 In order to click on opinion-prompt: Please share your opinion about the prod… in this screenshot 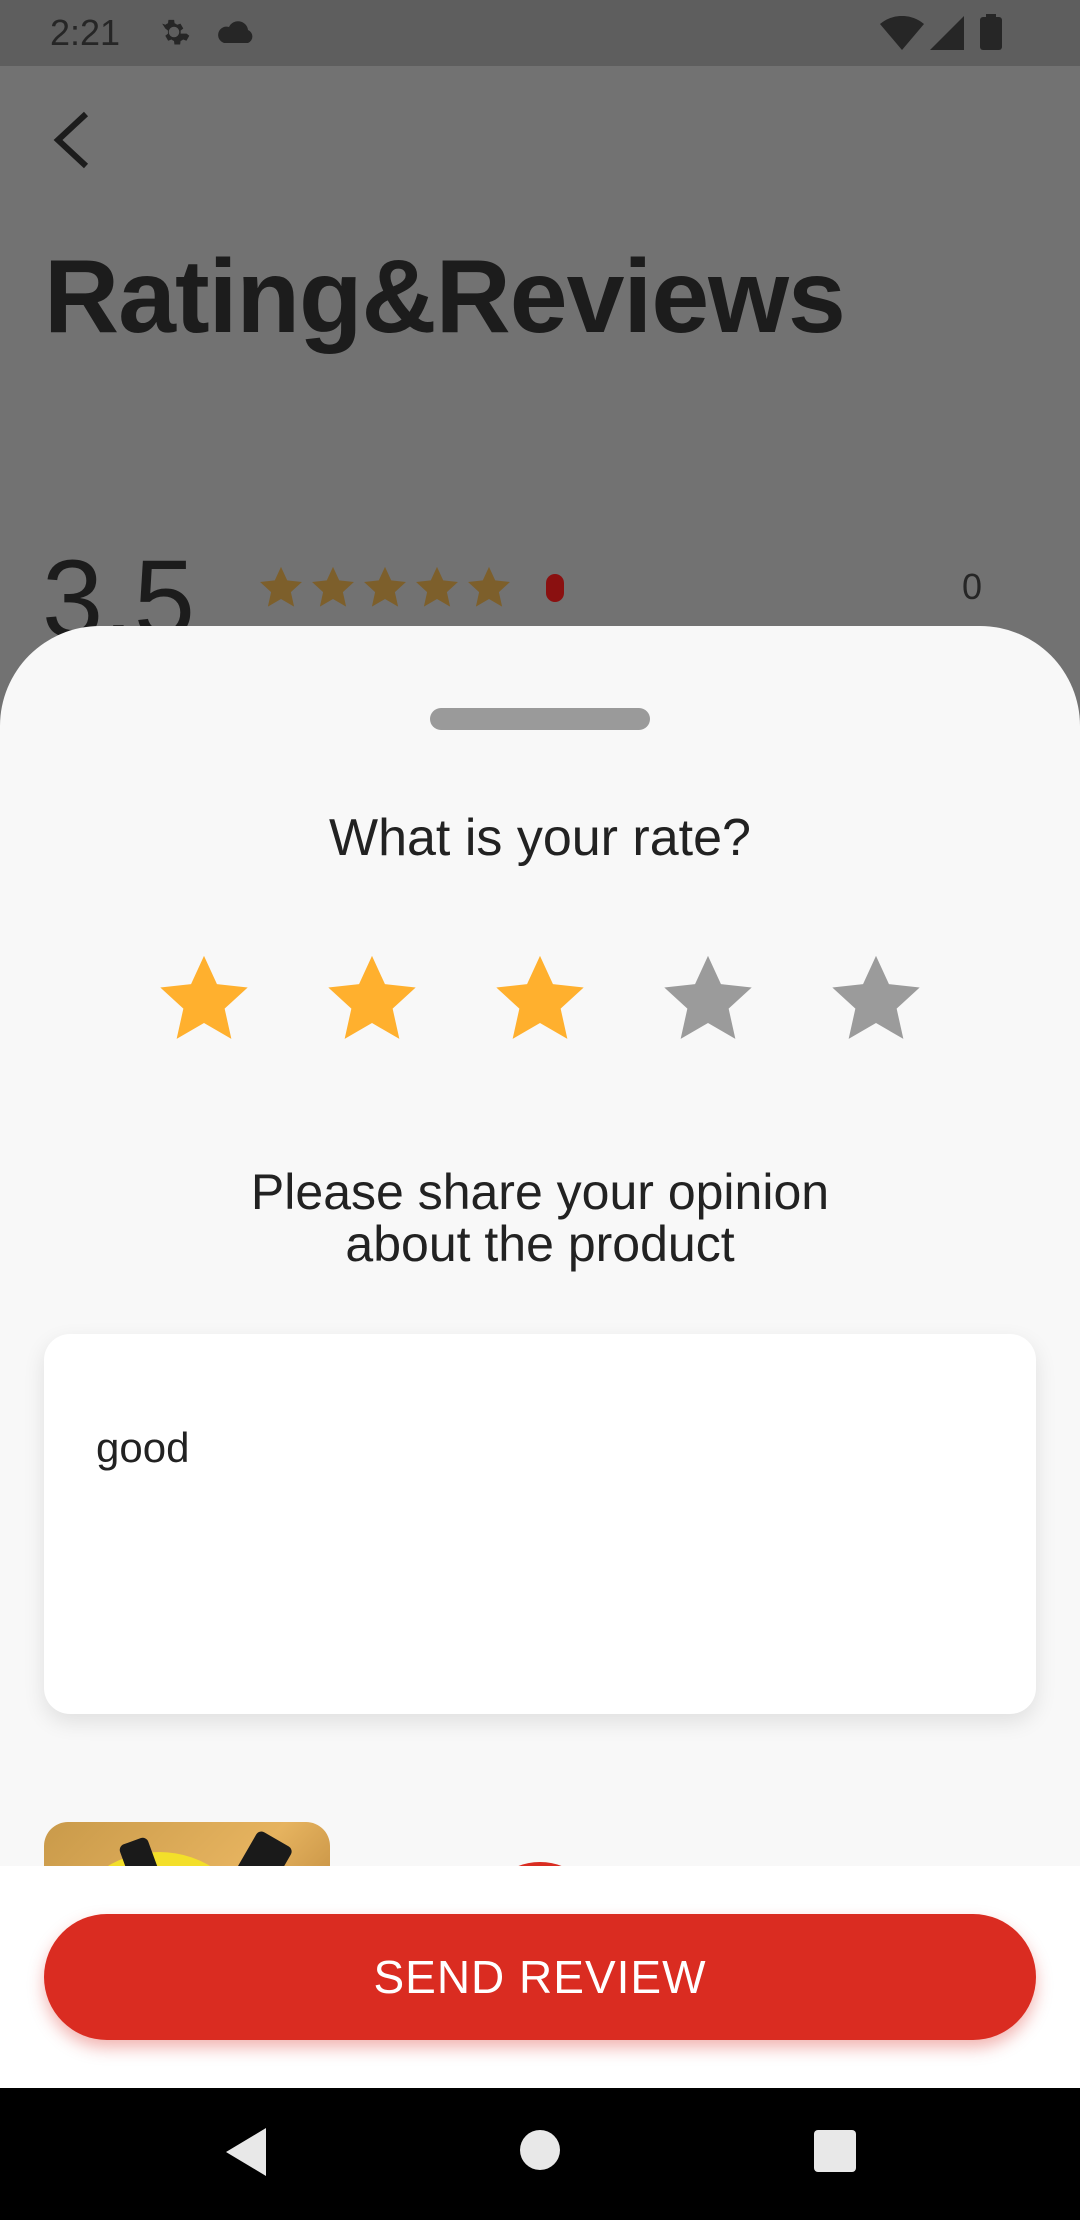, I will do `click(540, 1218)`.